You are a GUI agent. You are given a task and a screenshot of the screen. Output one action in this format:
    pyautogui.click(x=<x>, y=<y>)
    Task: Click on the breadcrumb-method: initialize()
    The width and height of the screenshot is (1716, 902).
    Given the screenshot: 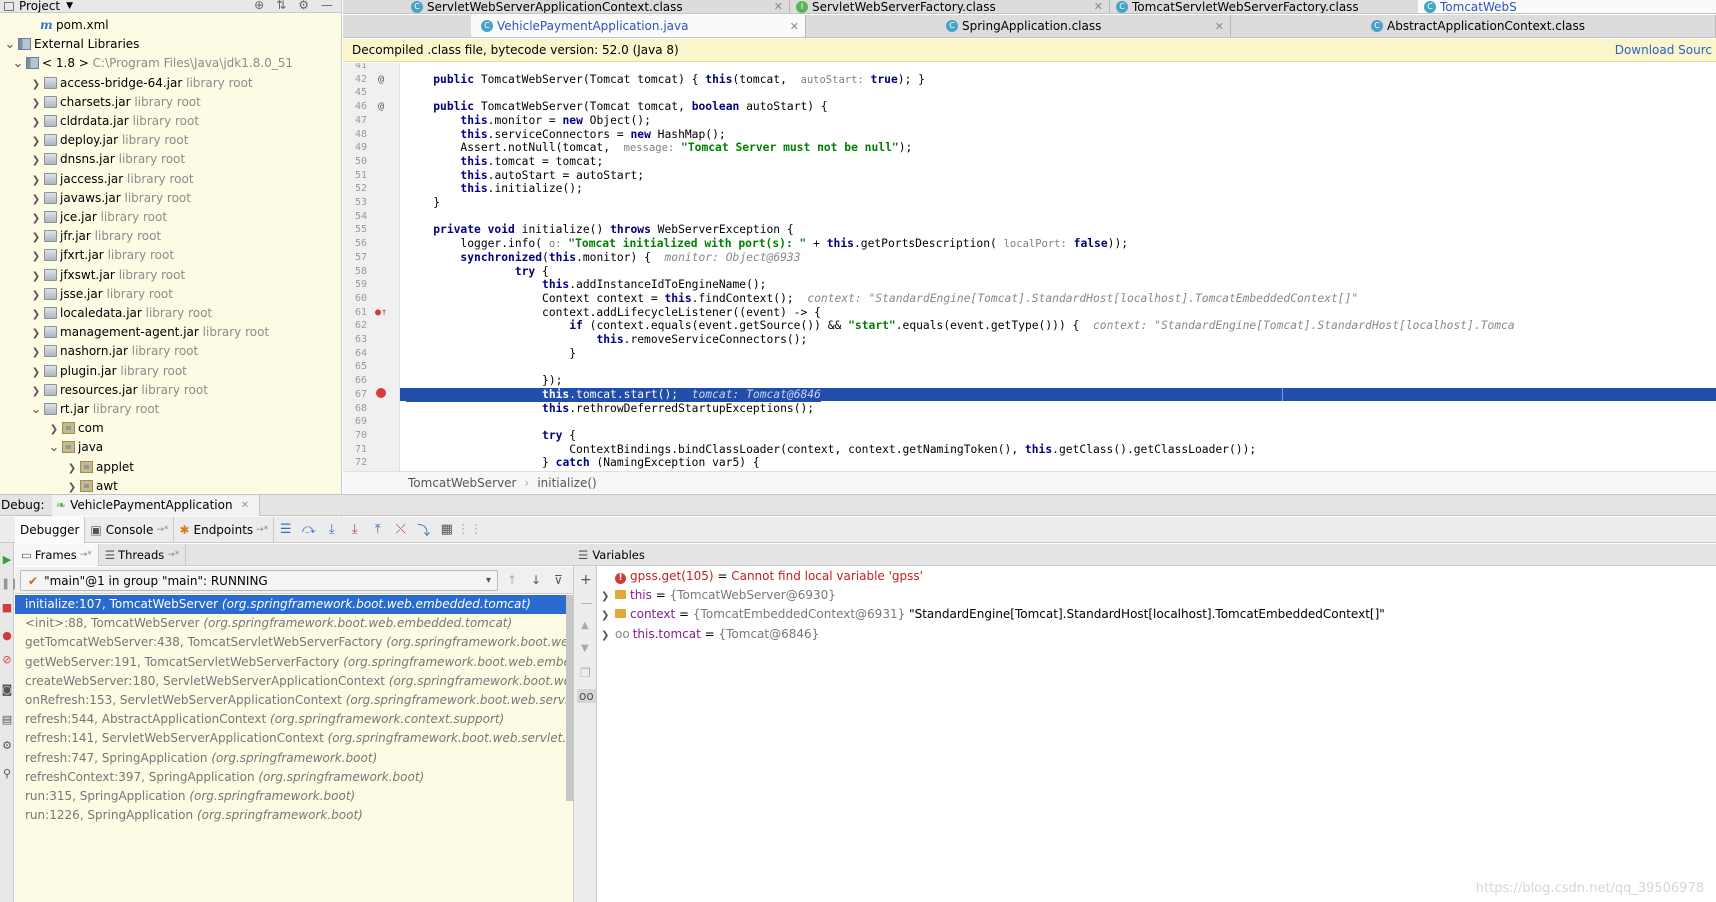 What is the action you would take?
    pyautogui.click(x=566, y=483)
    